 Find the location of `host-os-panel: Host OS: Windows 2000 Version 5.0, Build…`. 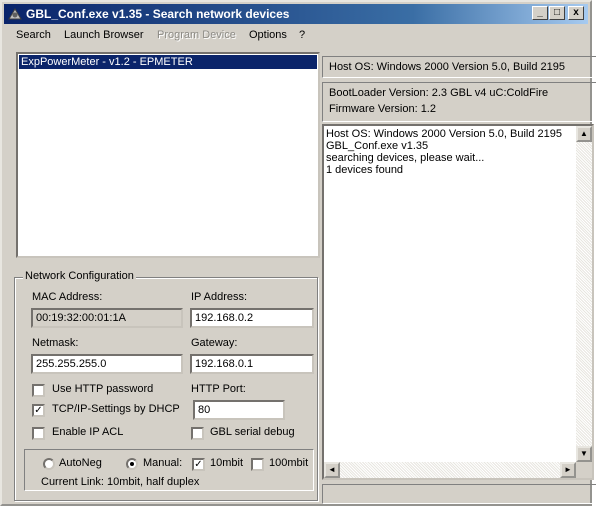

host-os-panel: Host OS: Windows 2000 Version 5.0, Build… is located at coordinates (459, 67).